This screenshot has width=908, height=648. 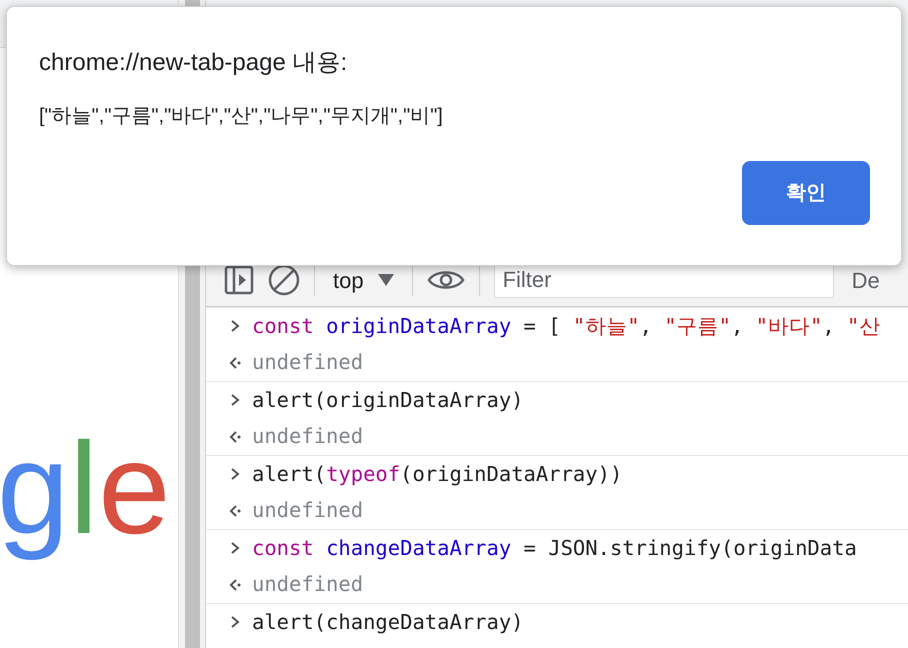 I want to click on context-select: top, so click(x=363, y=280).